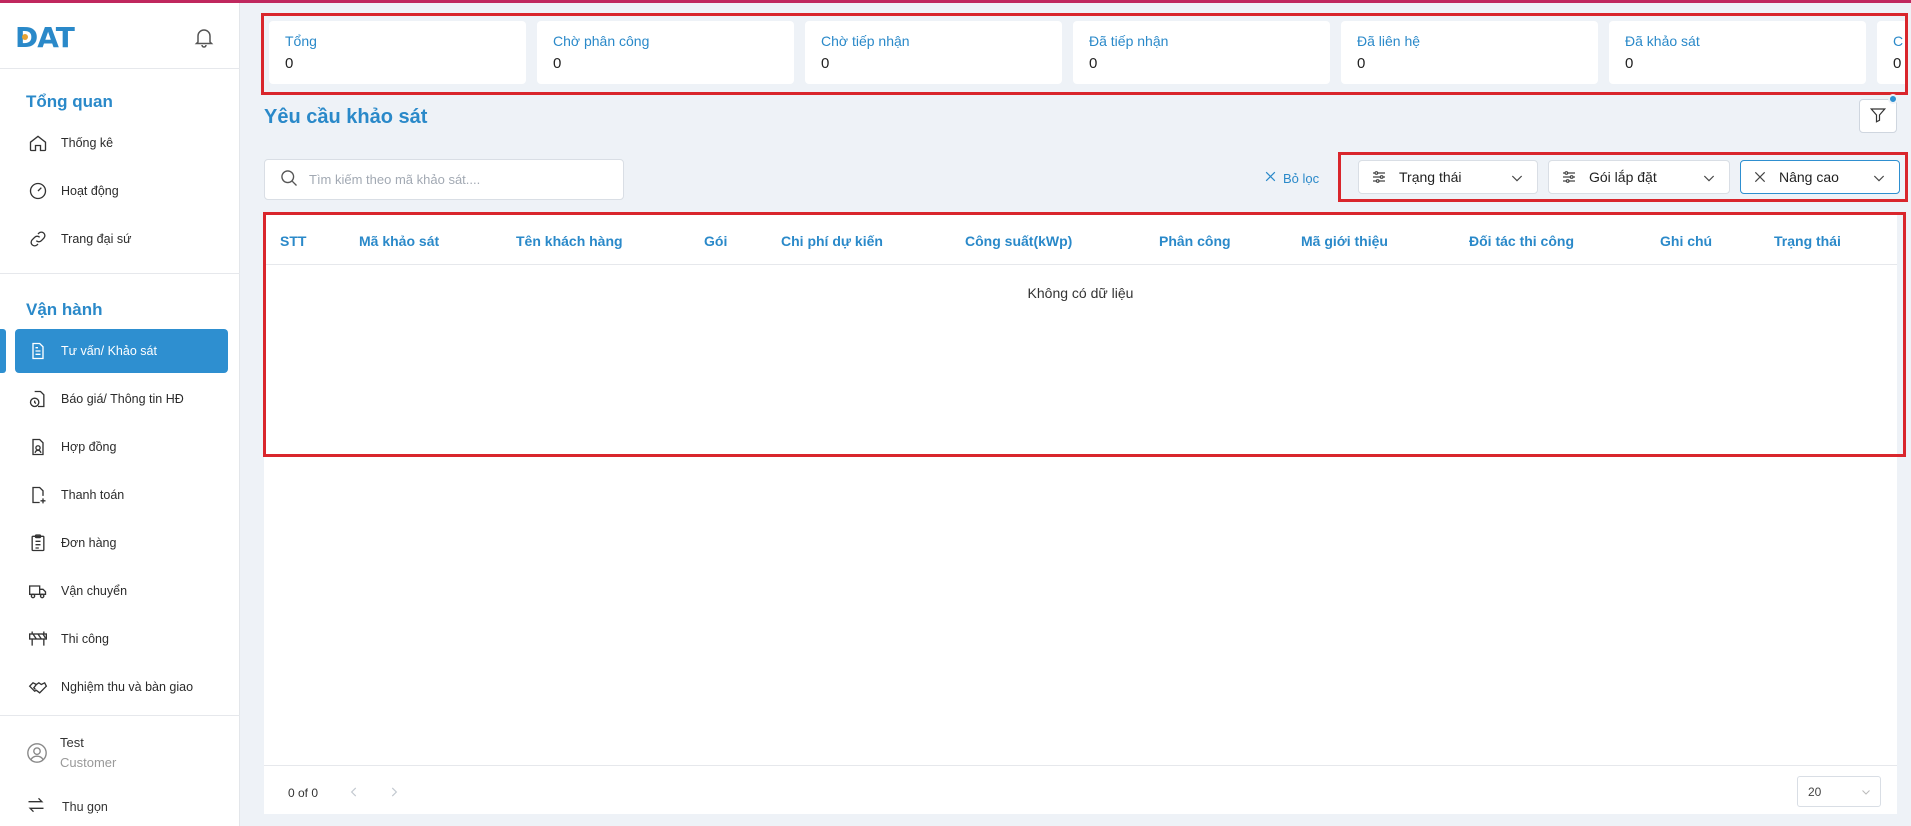  Describe the element at coordinates (1201, 52) in the screenshot. I see `stat-card-received: Đã tiếp nhận 0` at that location.